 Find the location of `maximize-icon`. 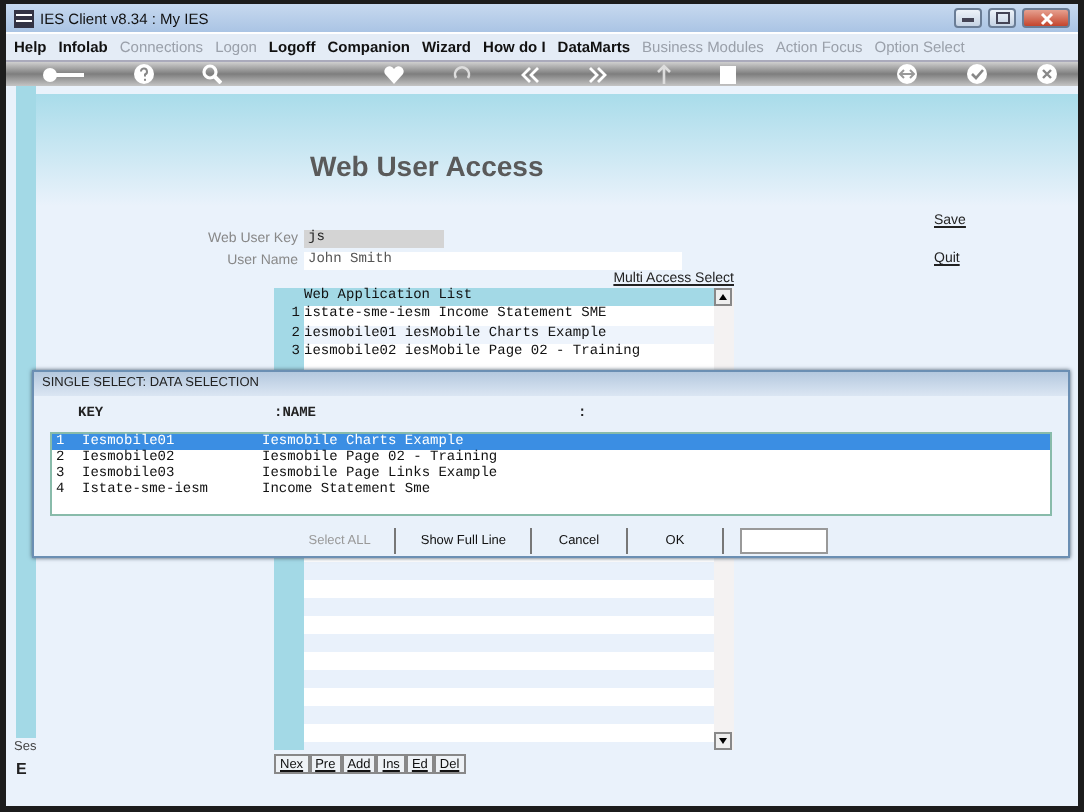

maximize-icon is located at coordinates (1002, 18).